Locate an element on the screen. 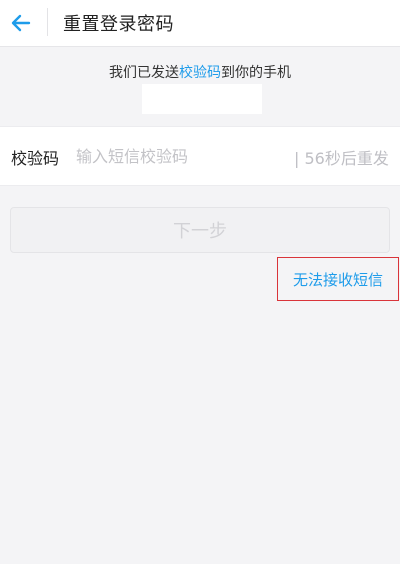  header-divider is located at coordinates (47, 22).